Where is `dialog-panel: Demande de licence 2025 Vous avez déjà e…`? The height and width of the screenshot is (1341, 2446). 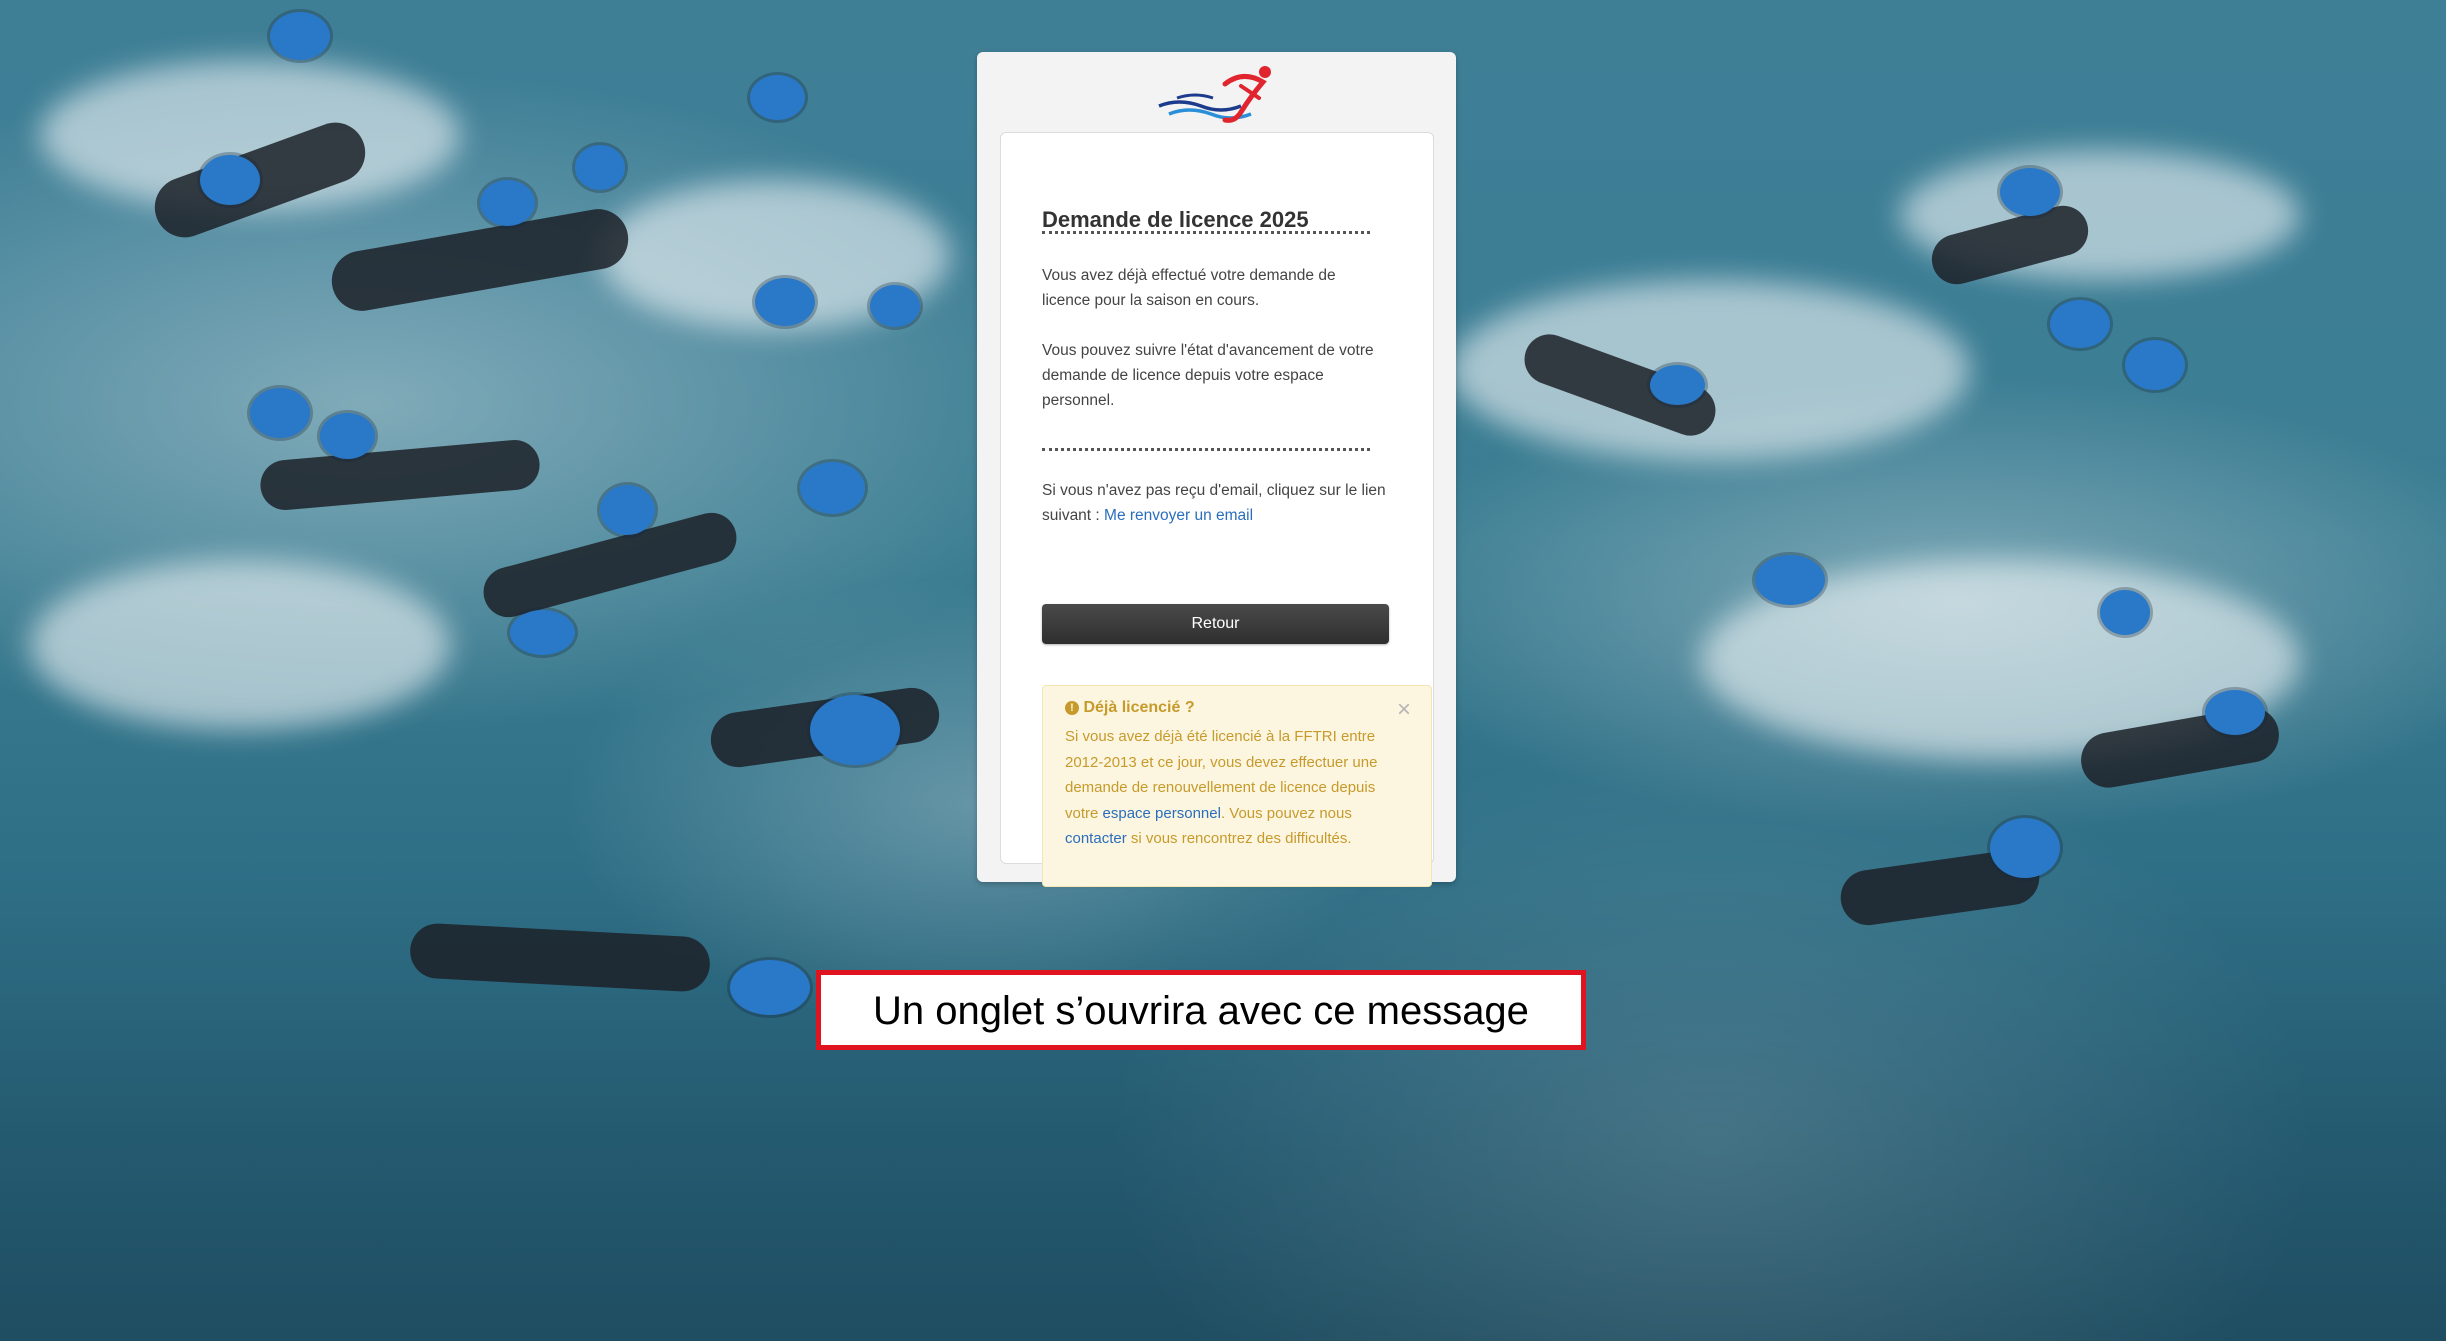
dialog-panel: Demande de licence 2025 Vous avez déjà e… is located at coordinates (1217, 509).